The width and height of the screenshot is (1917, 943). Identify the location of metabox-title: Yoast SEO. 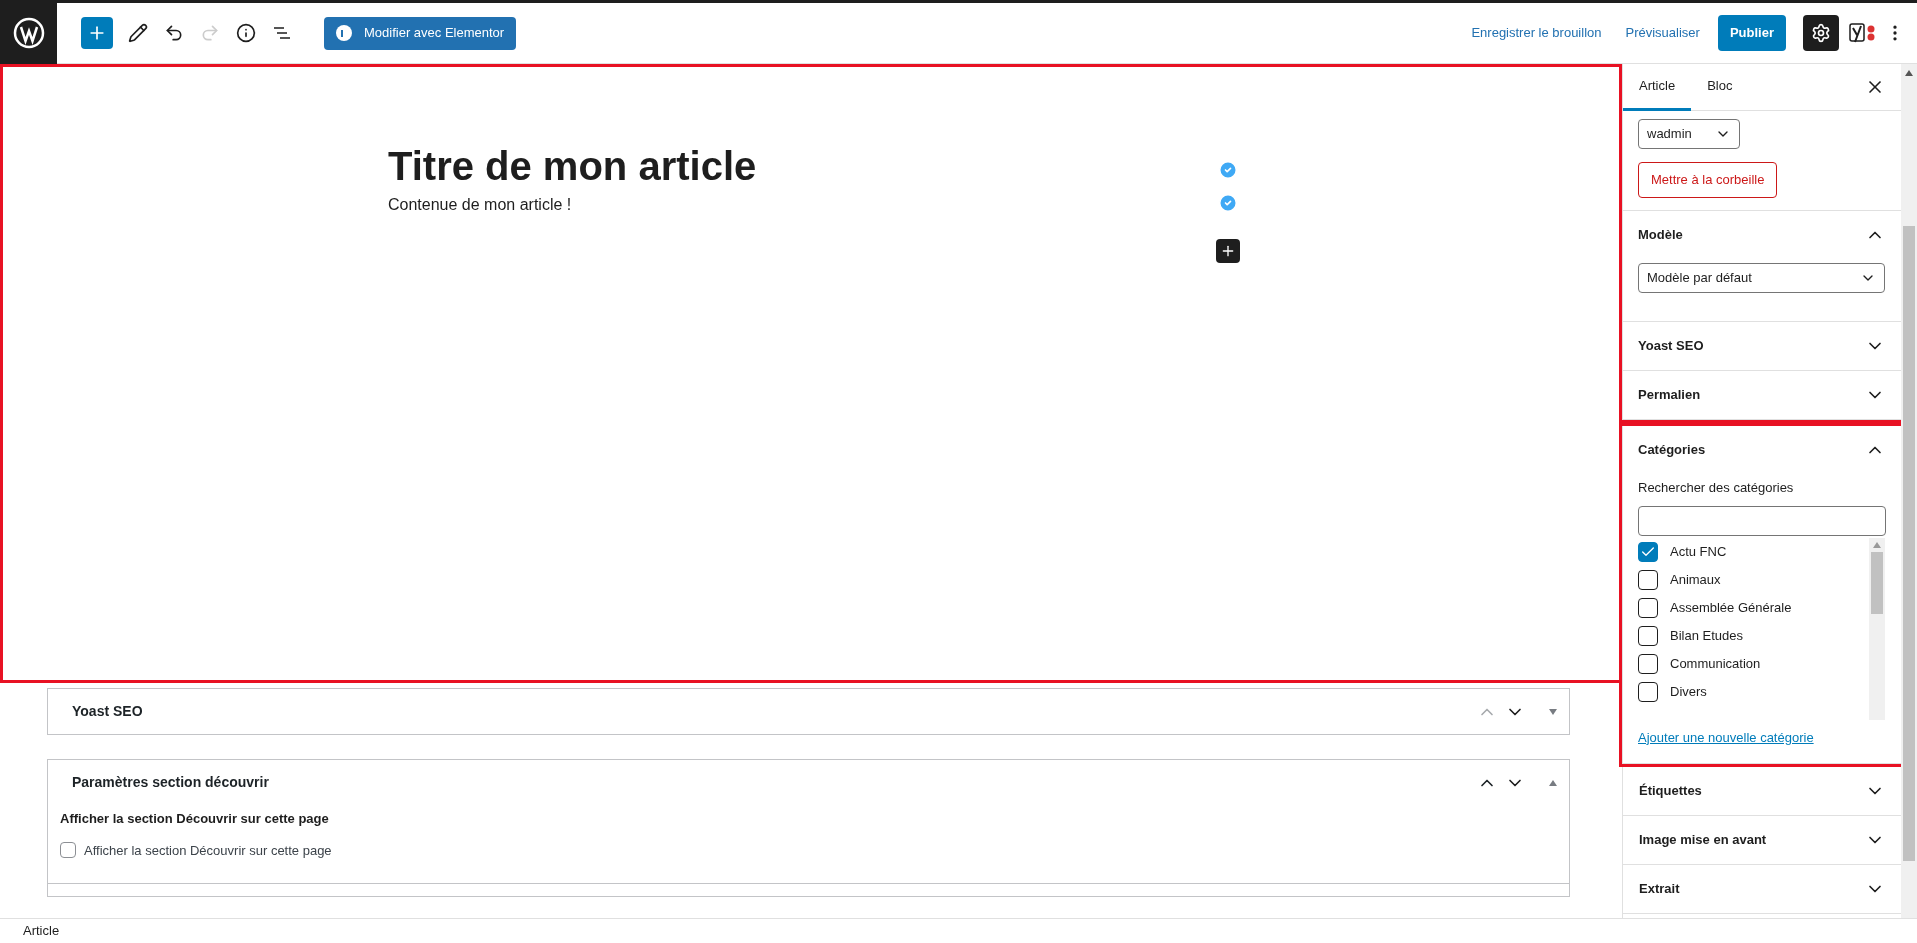
(107, 711).